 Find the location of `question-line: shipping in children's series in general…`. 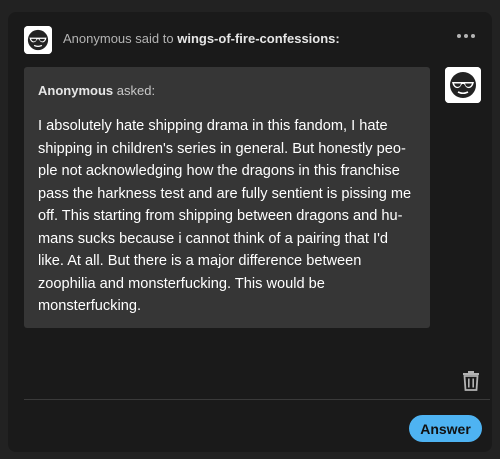

question-line: shipping in children's series in general… is located at coordinates (222, 148).